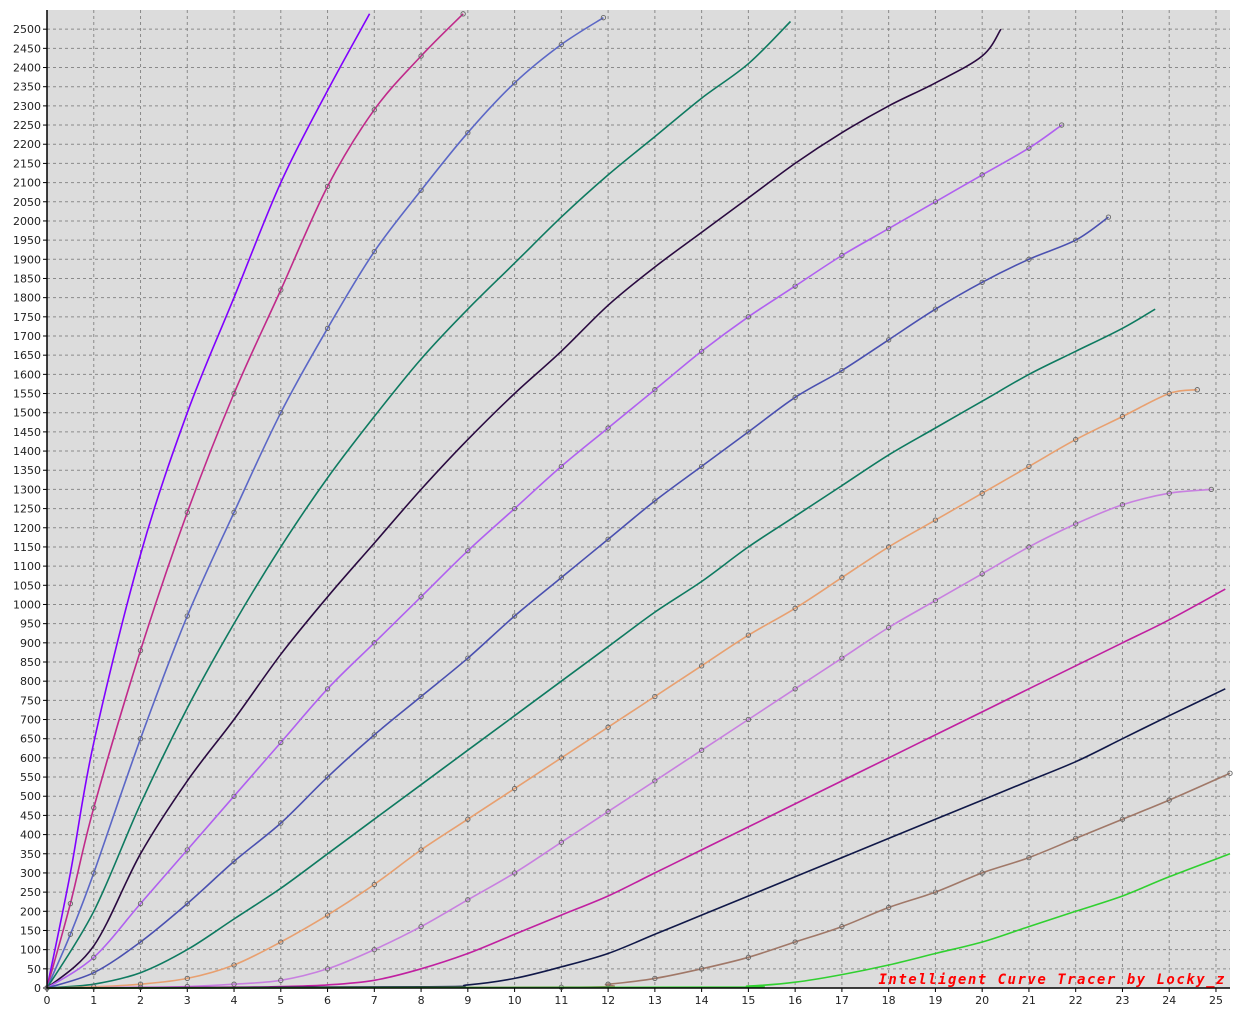 This screenshot has width=1243, height=1011. I want to click on x-tick-label: 6, so click(327, 1000).